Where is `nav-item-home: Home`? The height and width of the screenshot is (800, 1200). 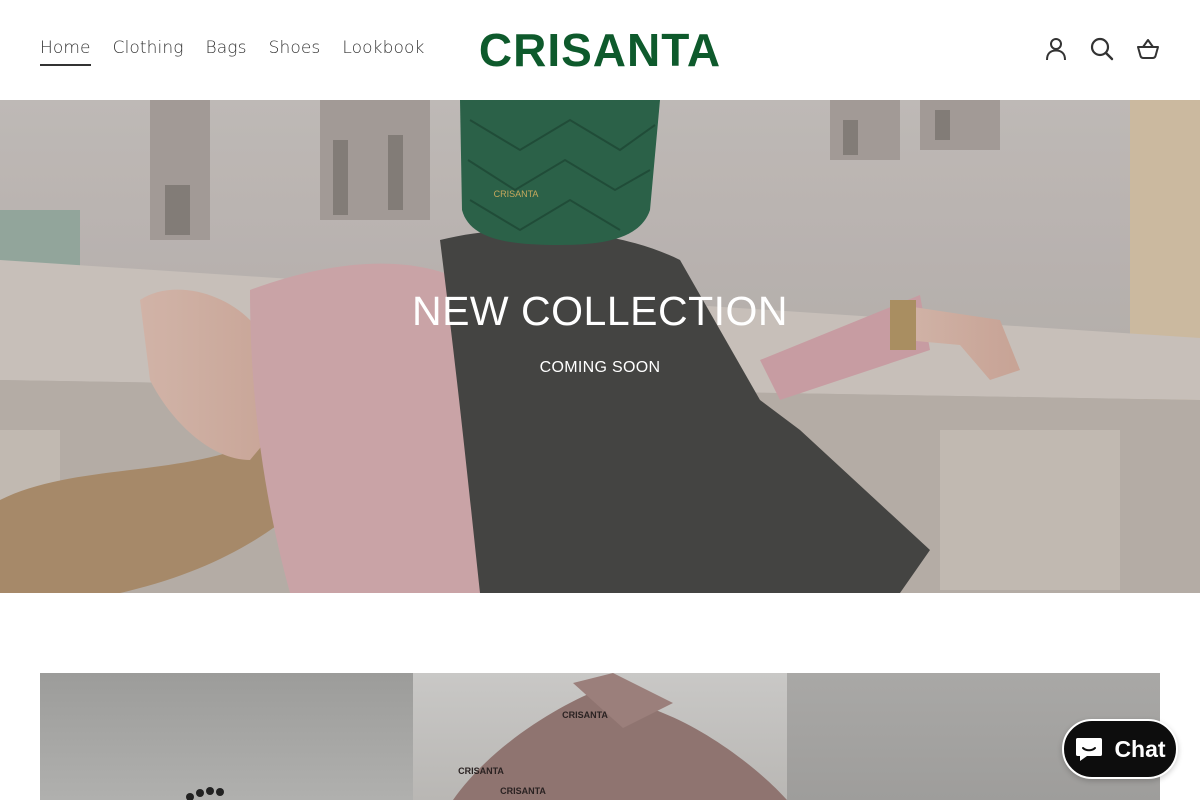 nav-item-home: Home is located at coordinates (65, 52).